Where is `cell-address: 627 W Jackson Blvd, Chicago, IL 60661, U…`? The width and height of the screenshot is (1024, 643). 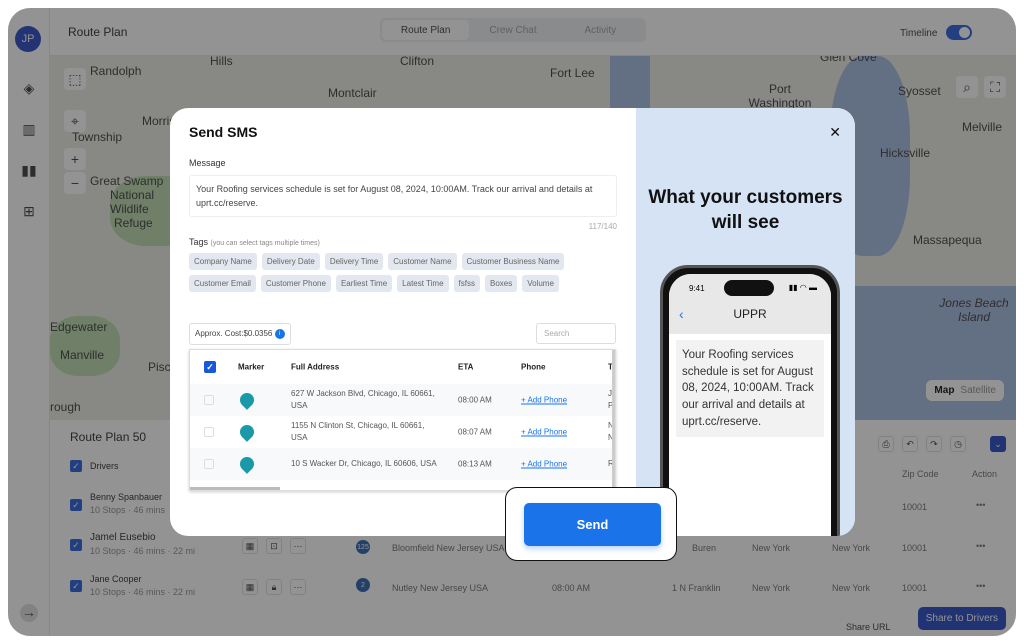
cell-address: 627 W Jackson Blvd, Chicago, IL 60661, U… is located at coordinates (363, 399).